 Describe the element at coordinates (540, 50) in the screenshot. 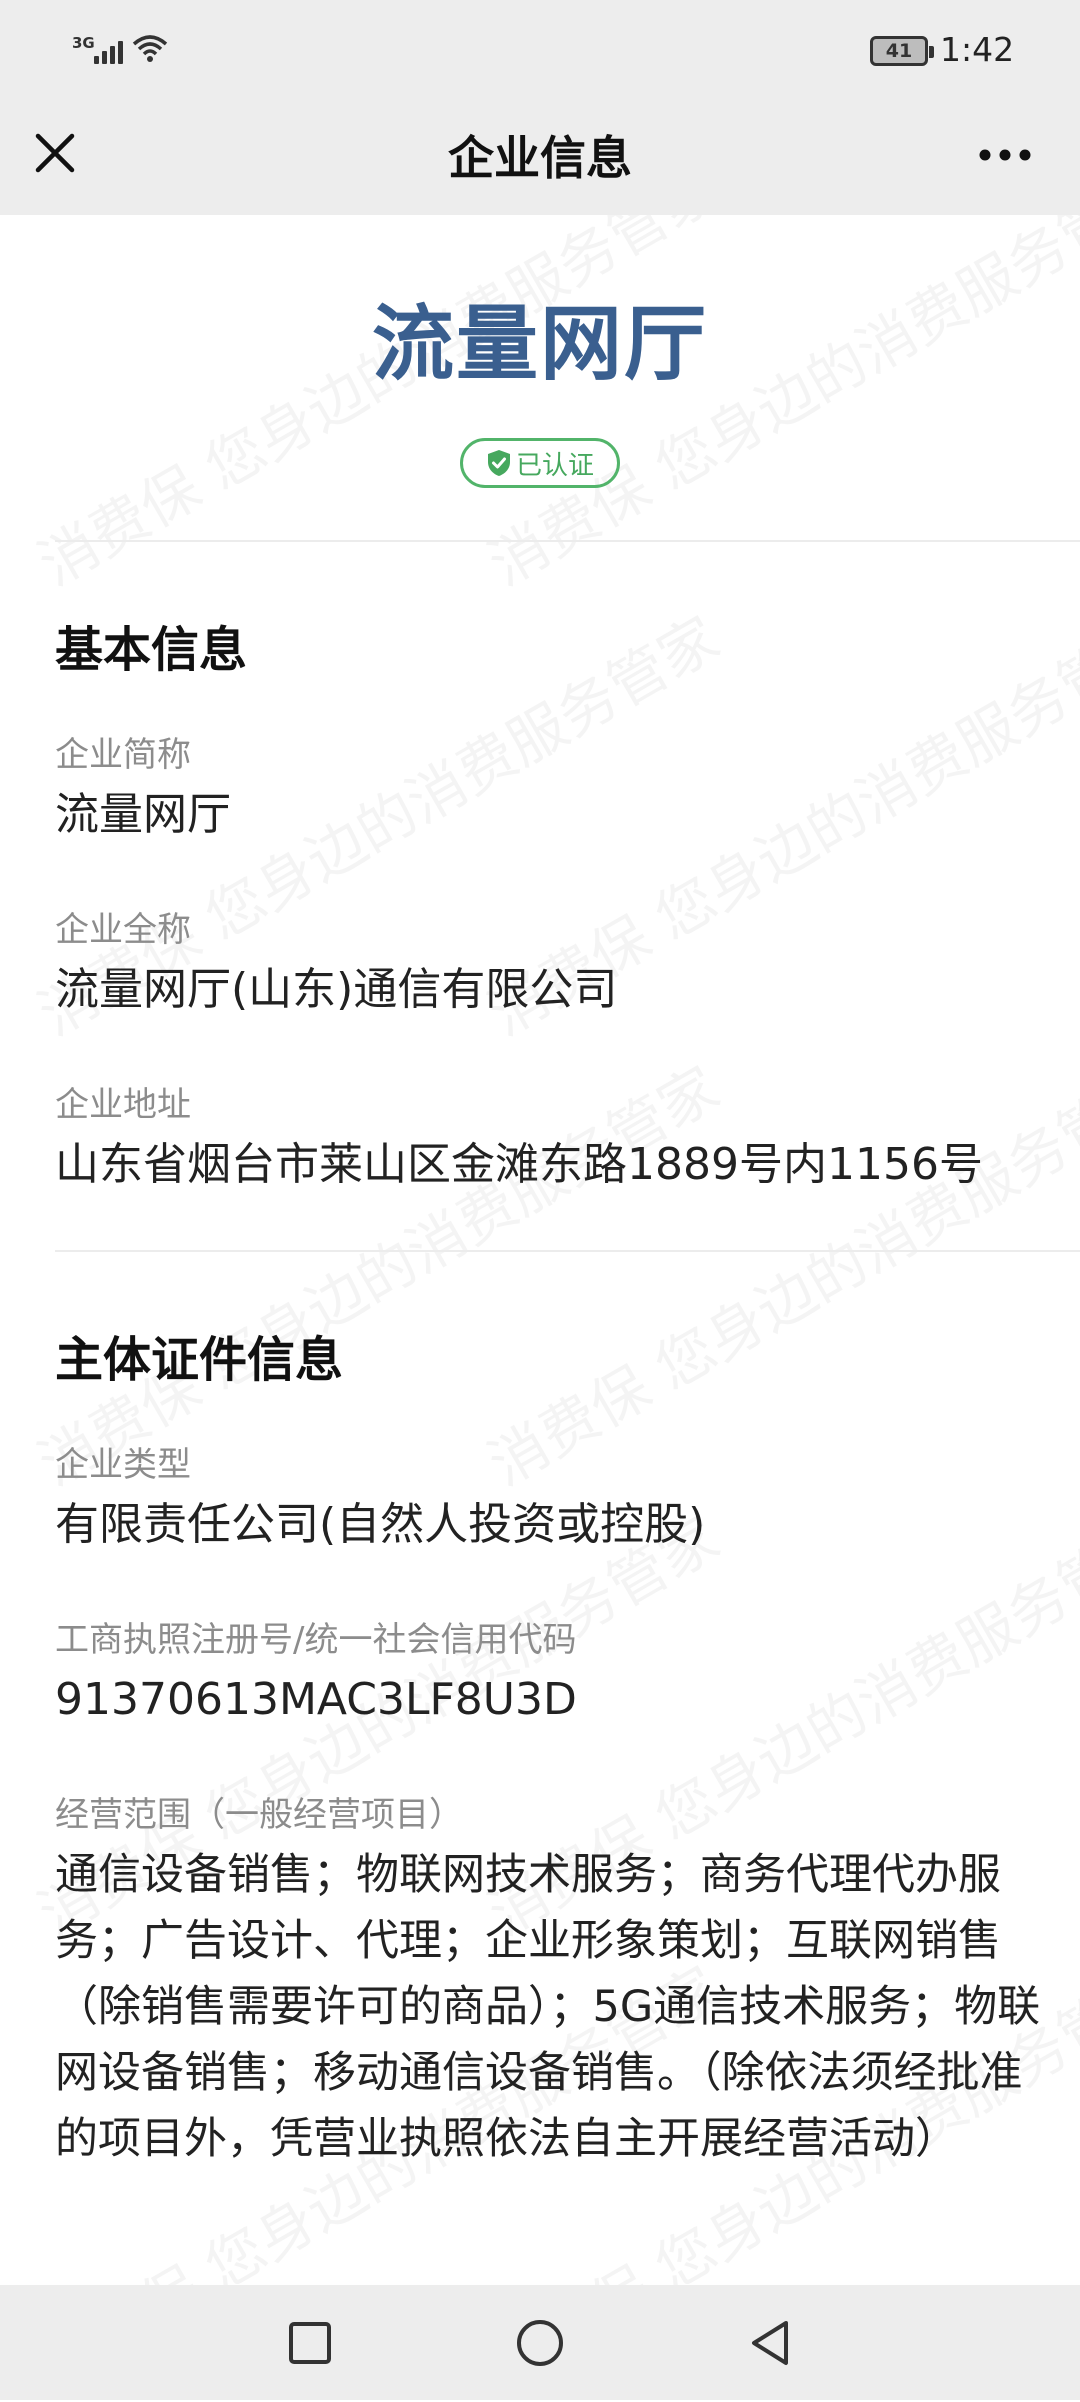

I see `status-bar: 3G 41 1:42` at that location.